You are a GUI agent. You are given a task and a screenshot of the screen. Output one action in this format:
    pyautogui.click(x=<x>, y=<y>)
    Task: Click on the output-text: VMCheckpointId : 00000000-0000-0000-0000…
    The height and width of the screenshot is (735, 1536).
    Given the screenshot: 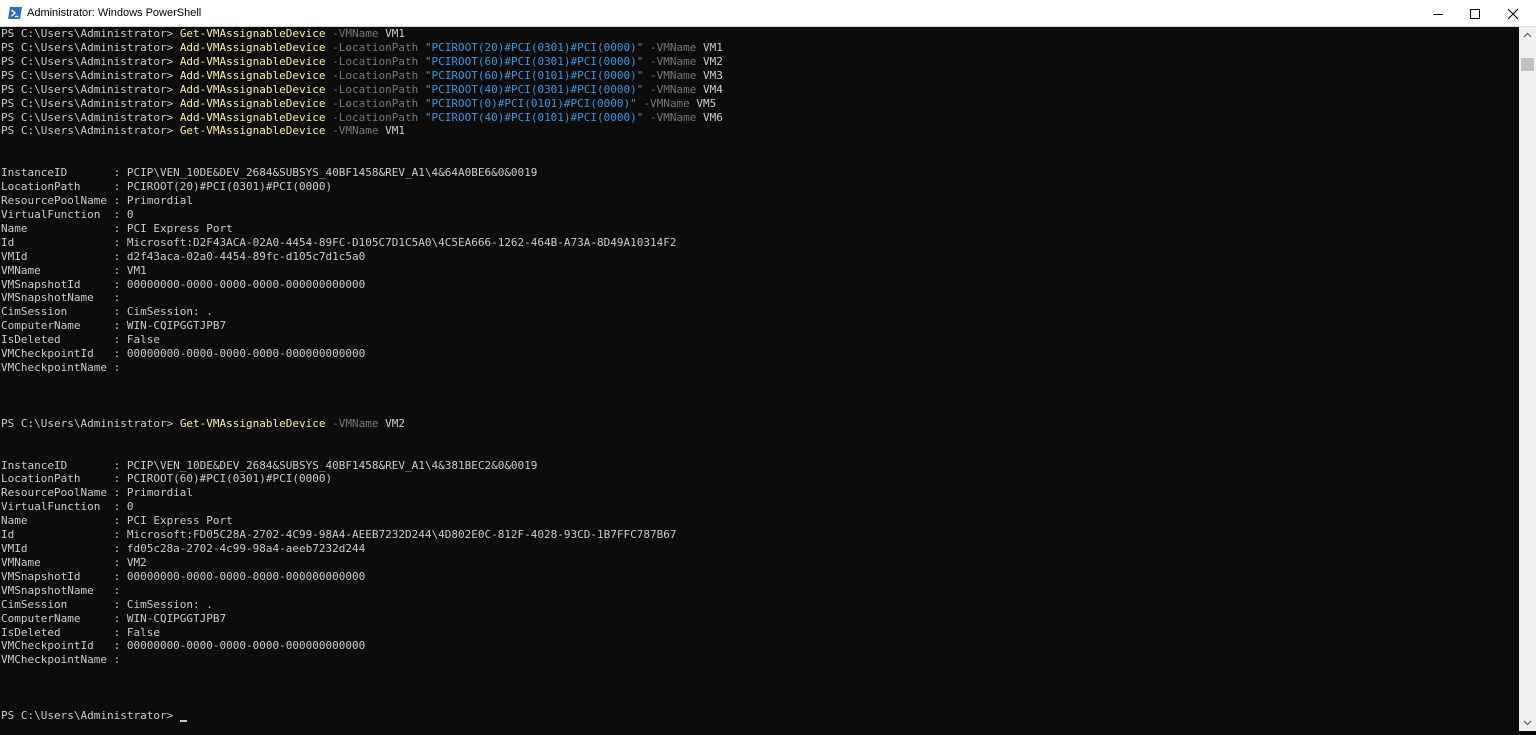 What is the action you would take?
    pyautogui.click(x=183, y=646)
    